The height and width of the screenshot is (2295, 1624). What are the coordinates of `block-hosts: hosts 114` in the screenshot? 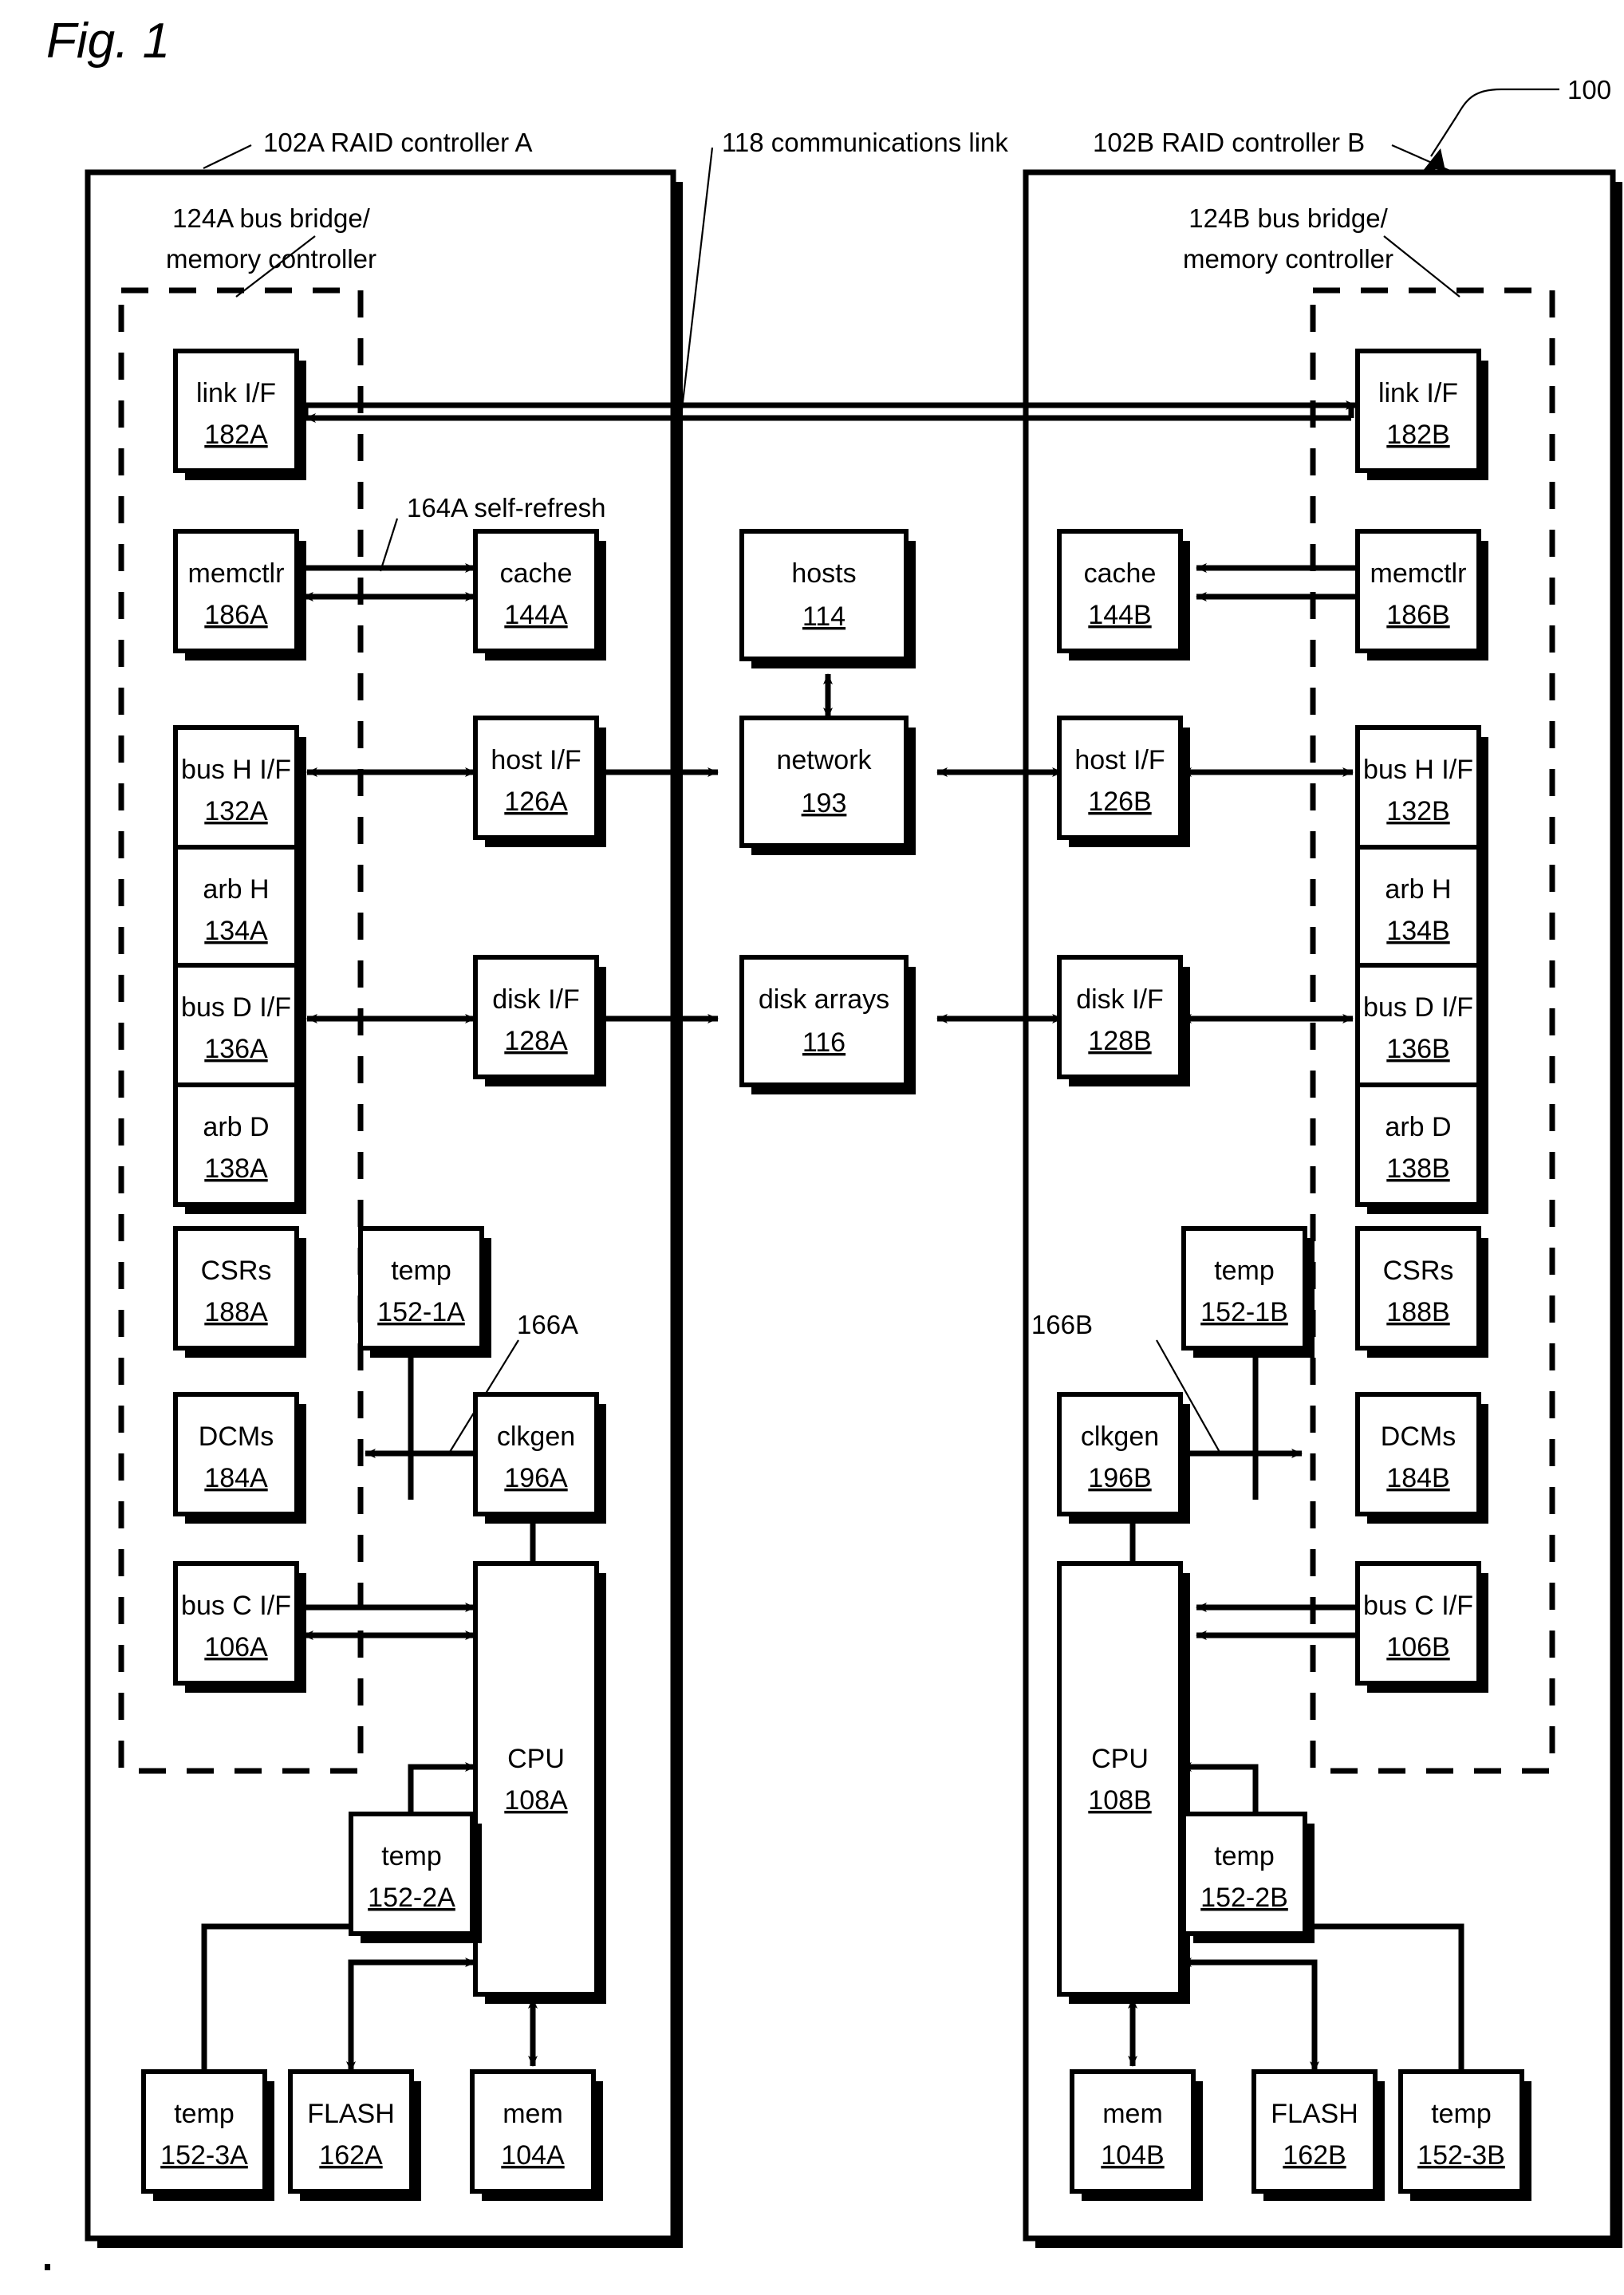 It's located at (828, 598).